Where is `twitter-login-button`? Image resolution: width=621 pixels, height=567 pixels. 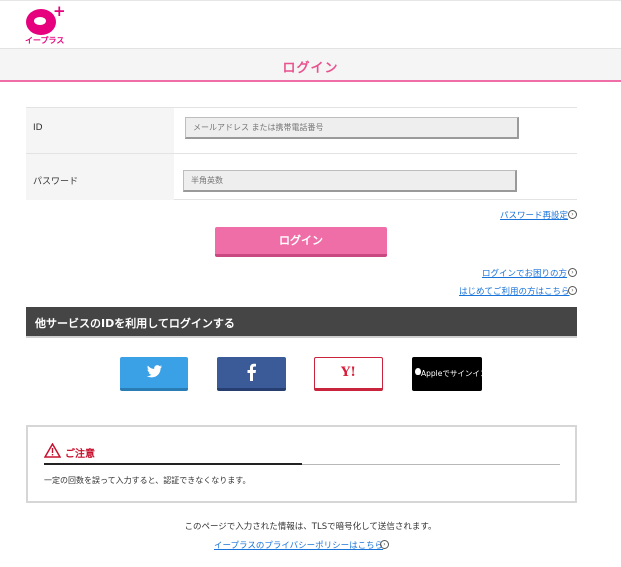
twitter-login-button is located at coordinates (154, 374).